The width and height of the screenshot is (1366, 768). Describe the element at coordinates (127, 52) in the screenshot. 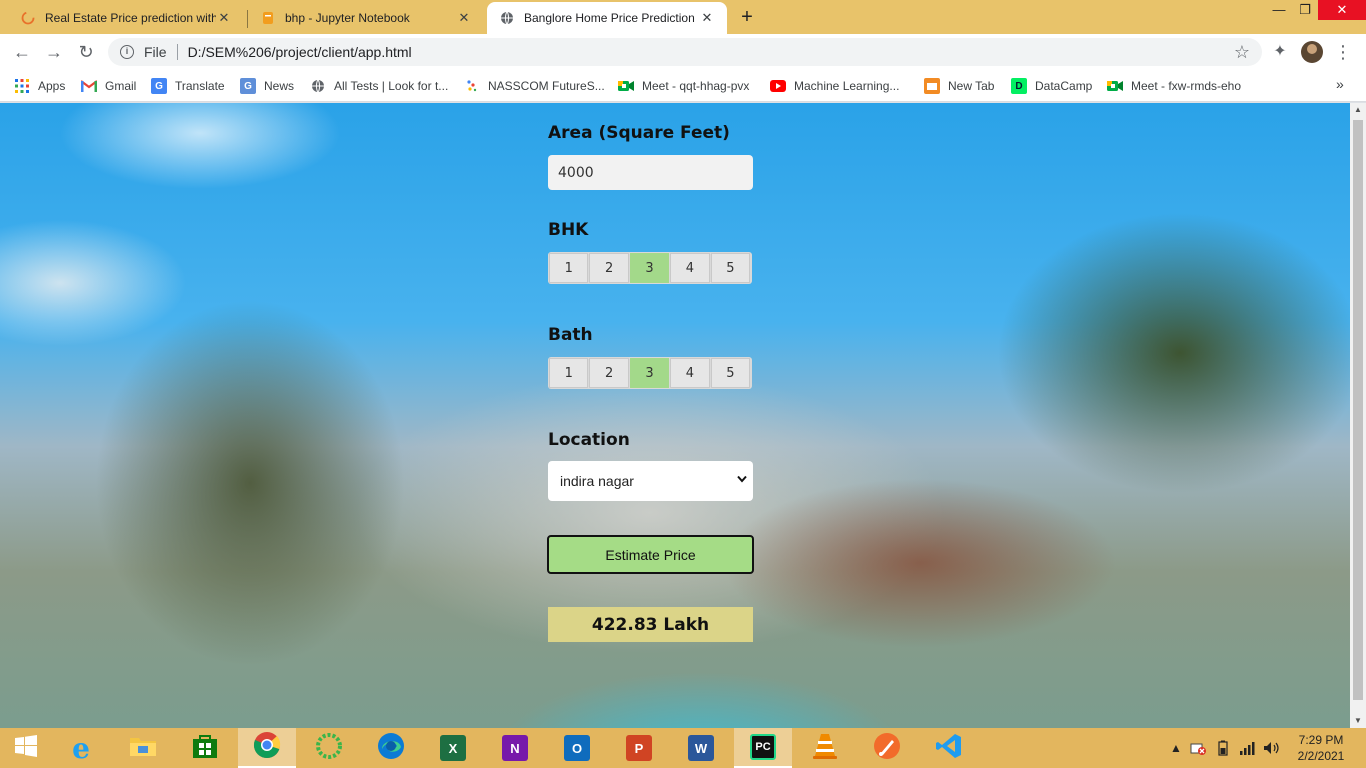

I see `site-info-icon: i` at that location.